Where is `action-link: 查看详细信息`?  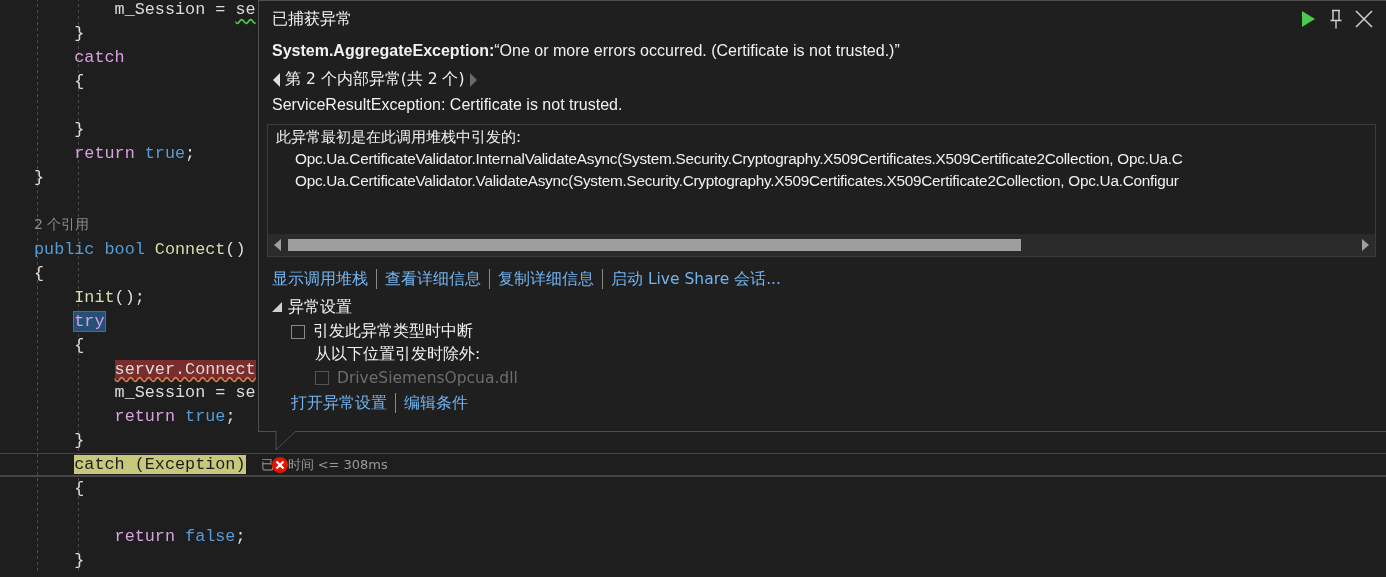
action-link: 查看详细信息 is located at coordinates (433, 279).